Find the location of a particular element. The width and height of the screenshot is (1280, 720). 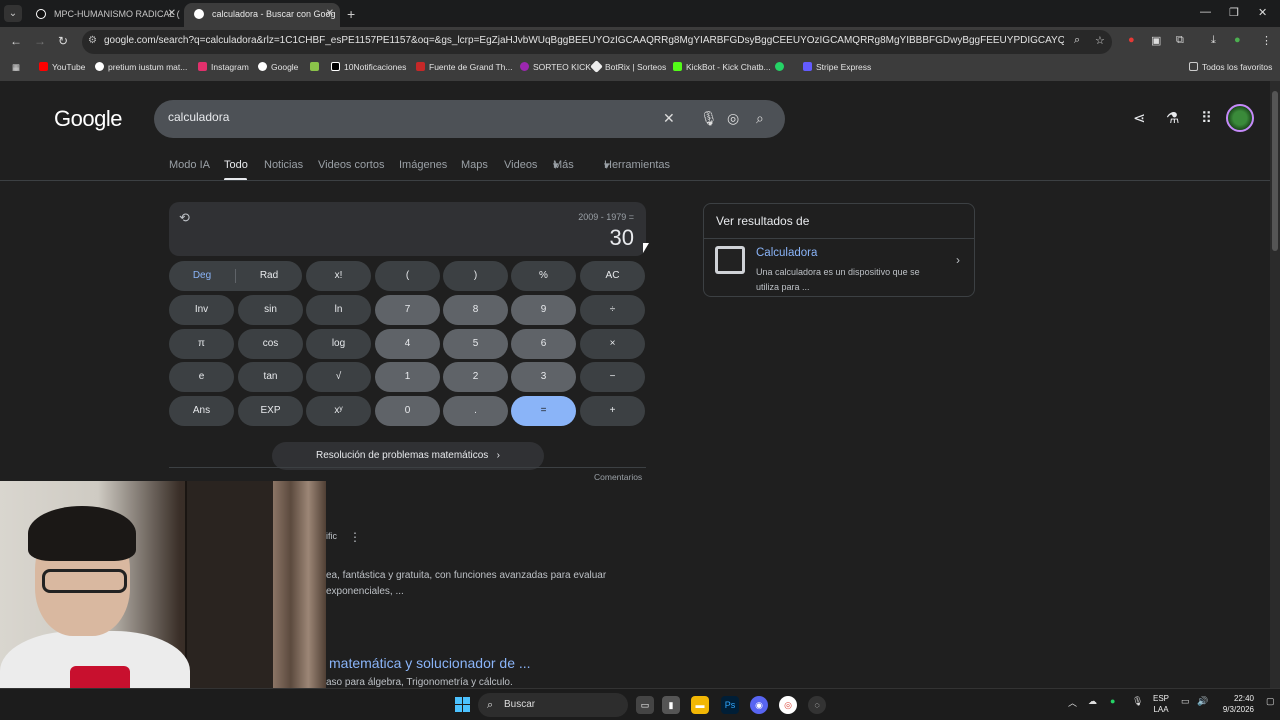

discord-icon: ◉ is located at coordinates (759, 705).